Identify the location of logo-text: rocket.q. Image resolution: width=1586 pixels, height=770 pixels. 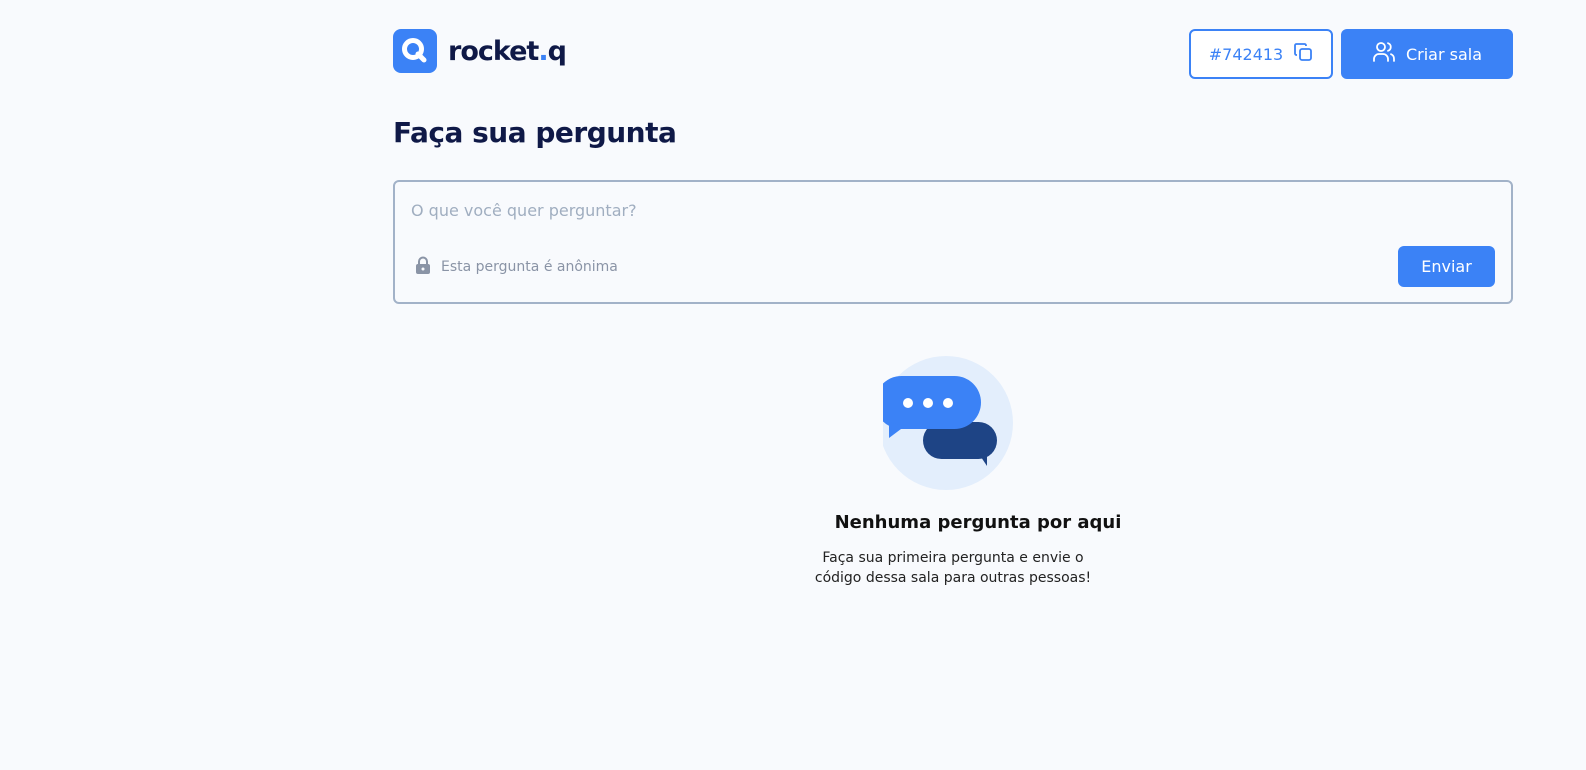
(507, 51).